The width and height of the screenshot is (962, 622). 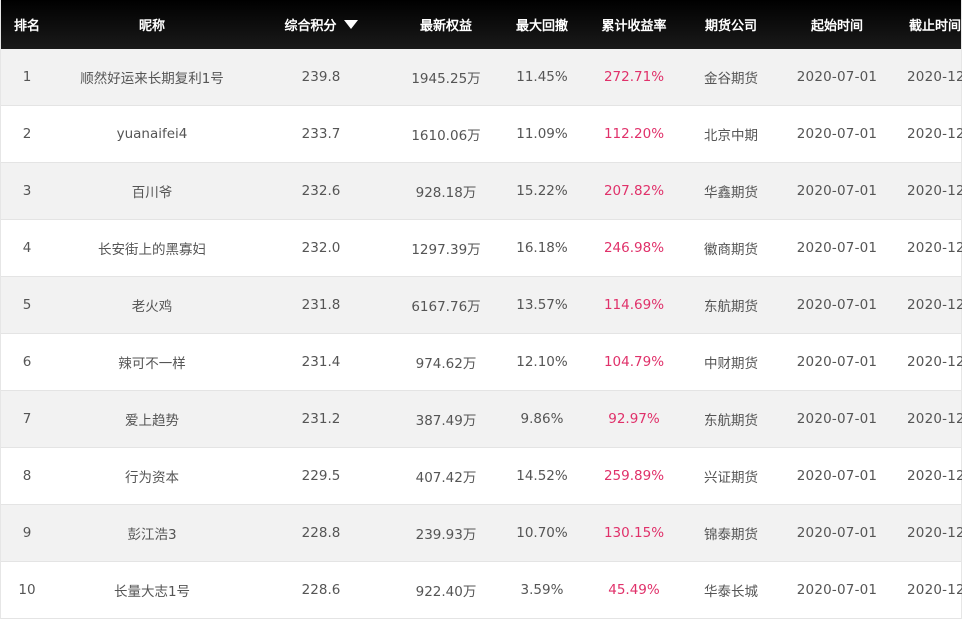 I want to click on header-return: 累计收益率, so click(x=634, y=26).